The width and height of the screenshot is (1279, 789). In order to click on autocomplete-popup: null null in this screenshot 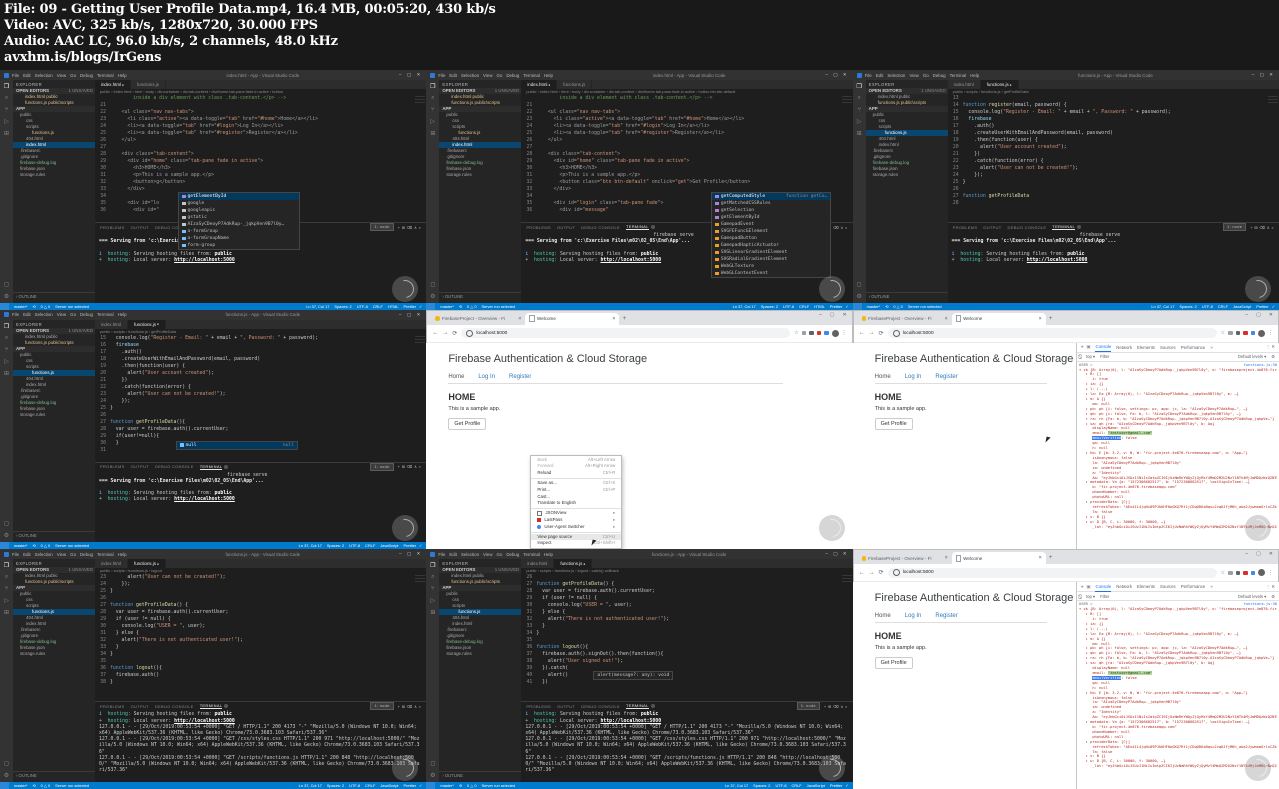, I will do `click(237, 445)`.